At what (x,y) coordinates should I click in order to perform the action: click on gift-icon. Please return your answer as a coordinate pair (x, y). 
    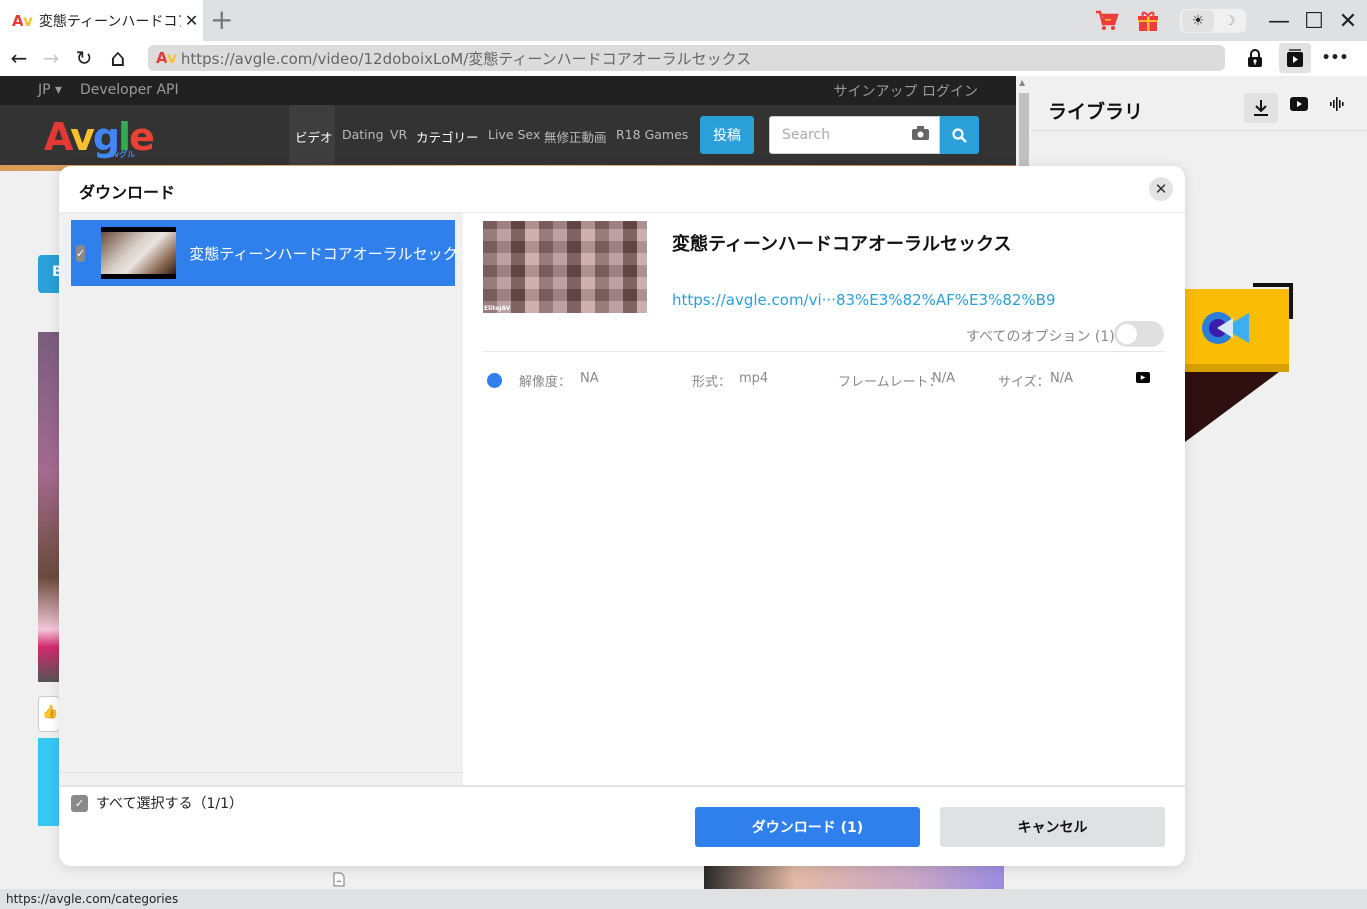
    Looking at the image, I should click on (1148, 21).